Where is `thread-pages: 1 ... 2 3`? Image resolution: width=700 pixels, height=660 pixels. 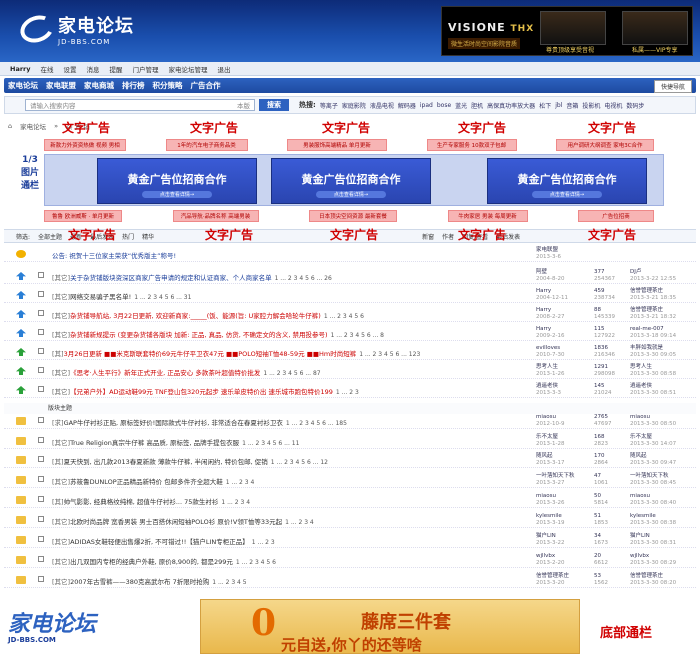
thread-pages: 1 ... 2 3 is located at coordinates (263, 542).